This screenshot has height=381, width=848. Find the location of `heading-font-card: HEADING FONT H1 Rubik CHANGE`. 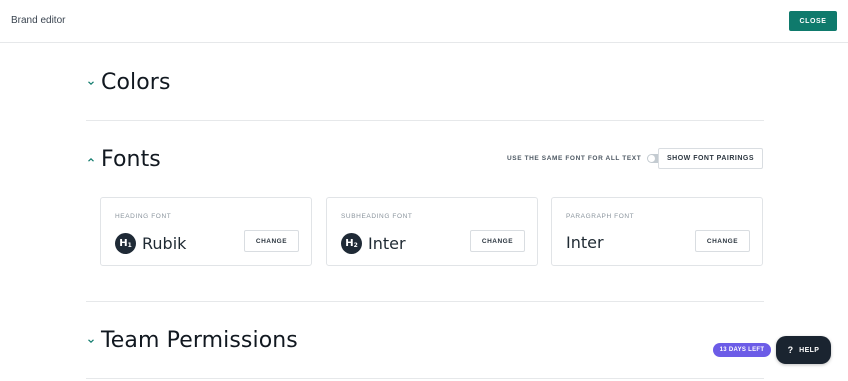

heading-font-card: HEADING FONT H1 Rubik CHANGE is located at coordinates (206, 231).